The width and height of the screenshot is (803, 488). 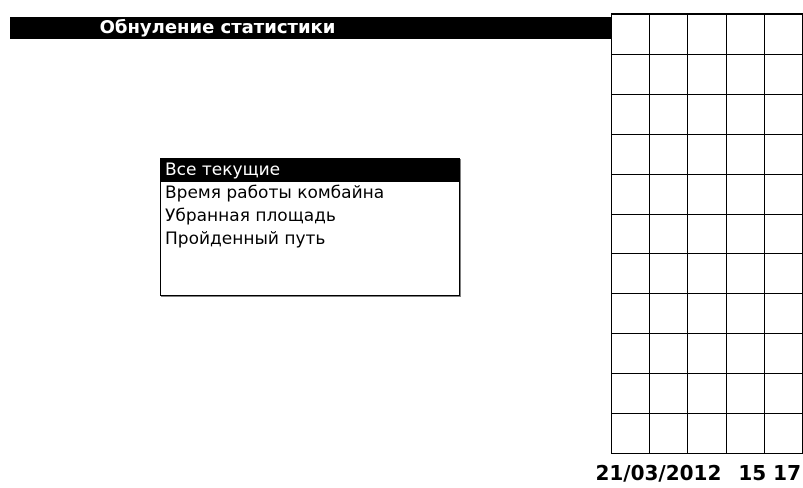 What do you see at coordinates (217, 27) in the screenshot?
I see `page-title: Обнуление статистики` at bounding box center [217, 27].